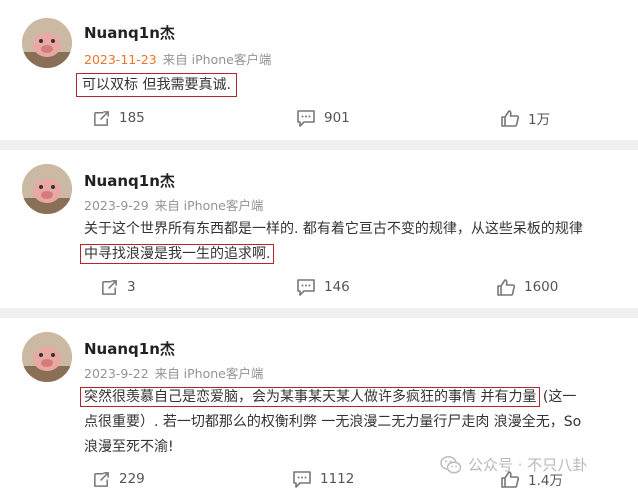 This screenshot has height=494, width=638. What do you see at coordinates (525, 118) in the screenshot?
I see `like-button: 1万` at bounding box center [525, 118].